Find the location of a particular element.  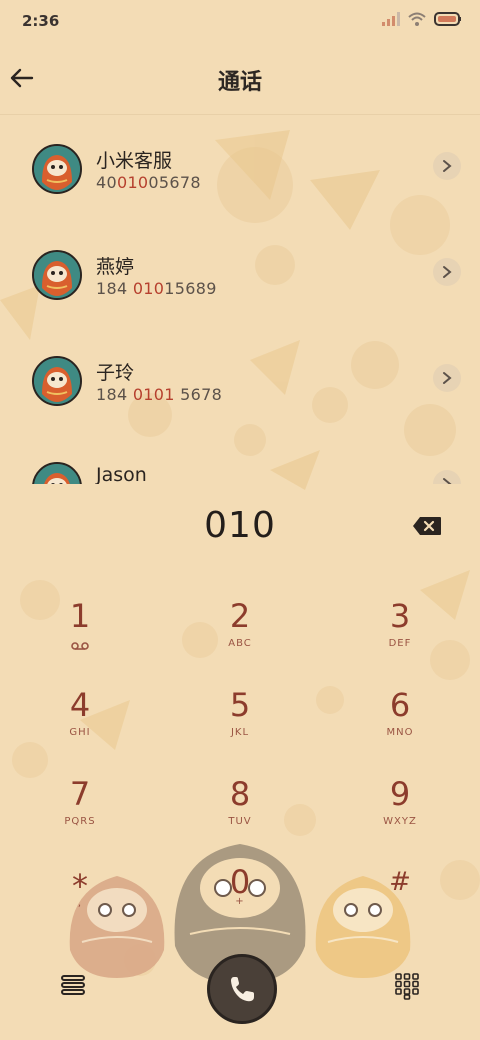

key-letters: , is located at coordinates (80, 903).